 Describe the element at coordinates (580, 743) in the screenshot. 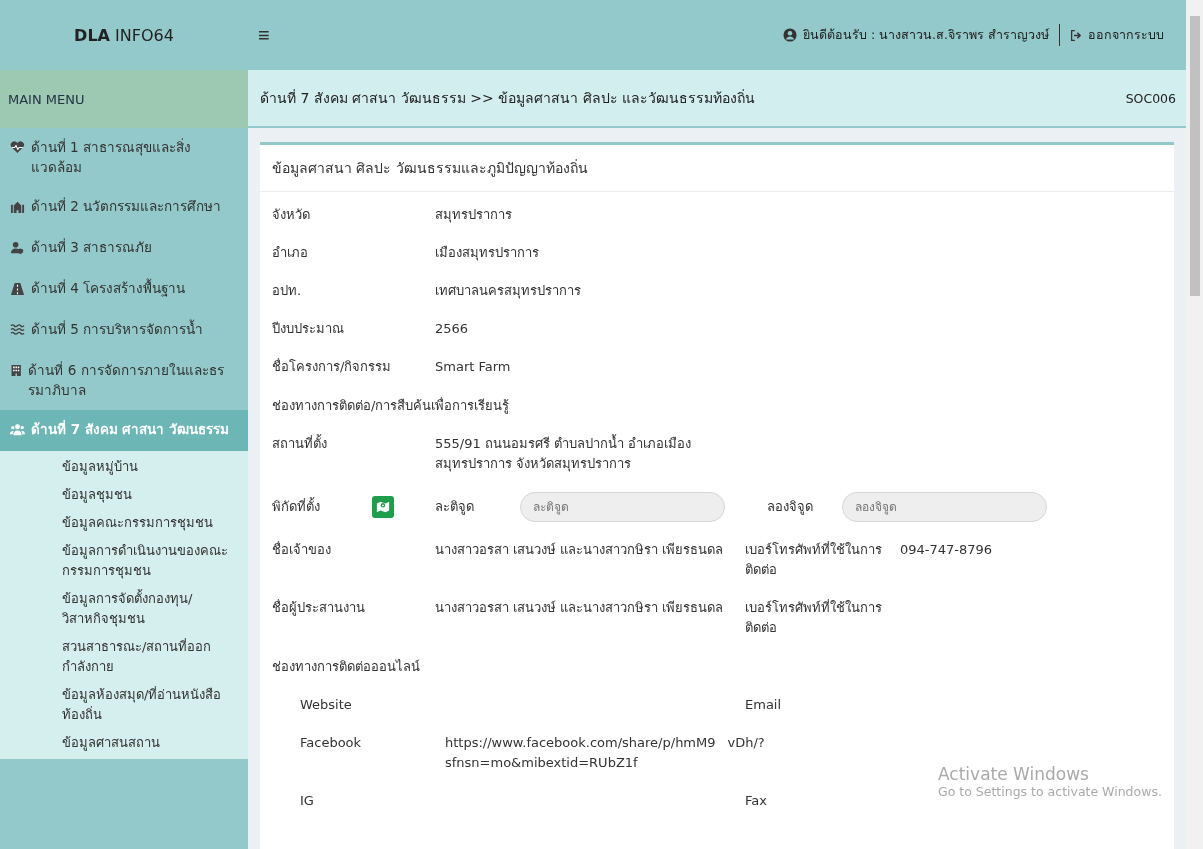

I see `link-text: https://www.facebook.com/share/p/hmM9` at that location.